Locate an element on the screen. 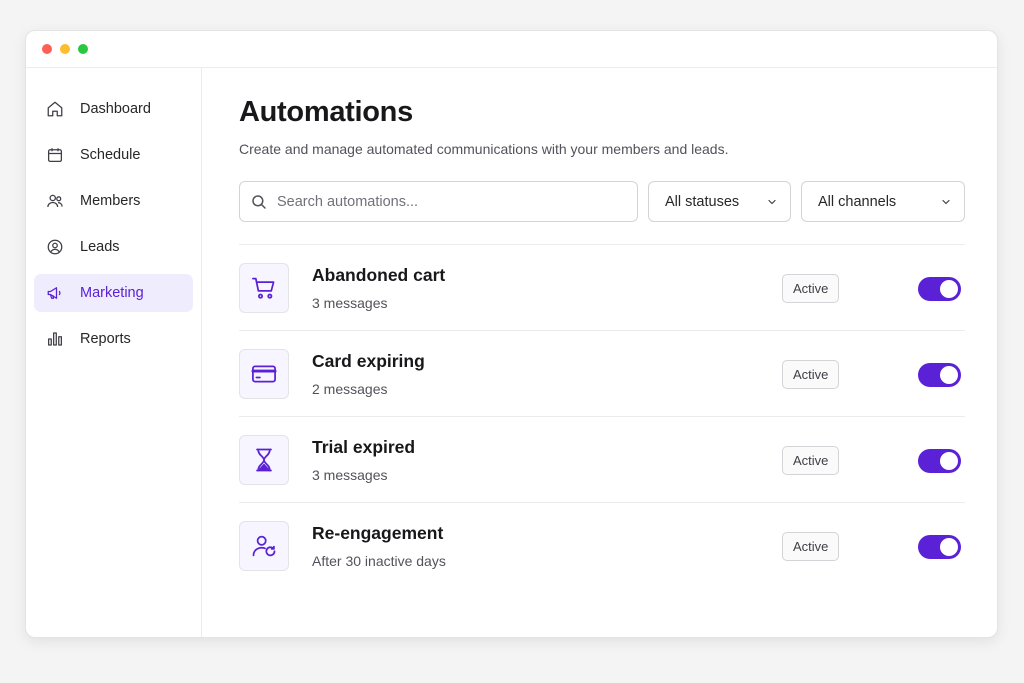  automation-row-trial-expired: Trial expired 3 messages Active is located at coordinates (602, 460).